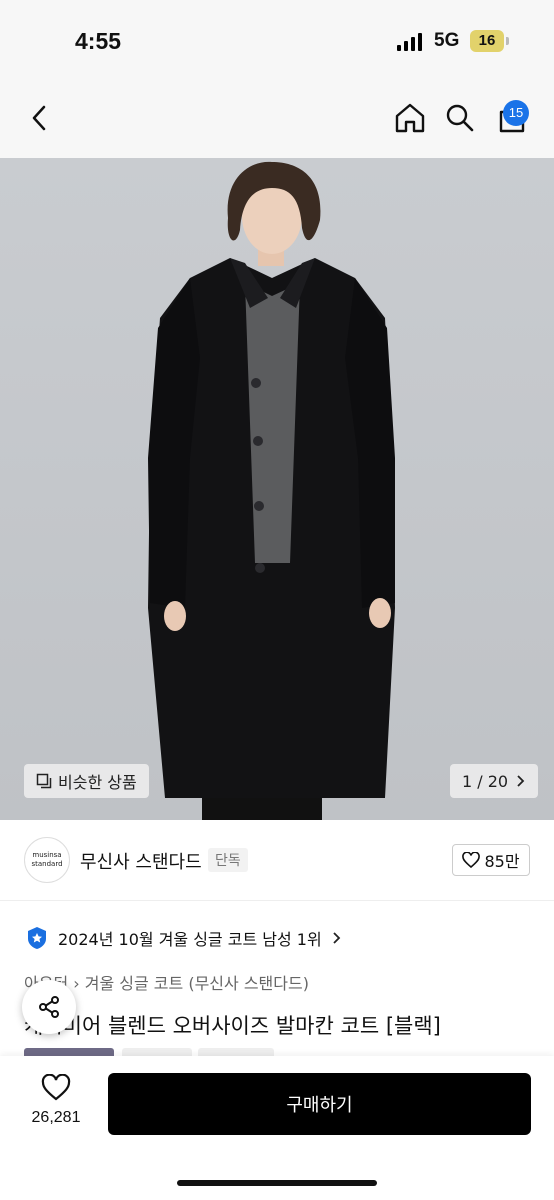 This screenshot has width=554, height=1200. What do you see at coordinates (516, 113) in the screenshot?
I see `cart-count-badge: 15` at bounding box center [516, 113].